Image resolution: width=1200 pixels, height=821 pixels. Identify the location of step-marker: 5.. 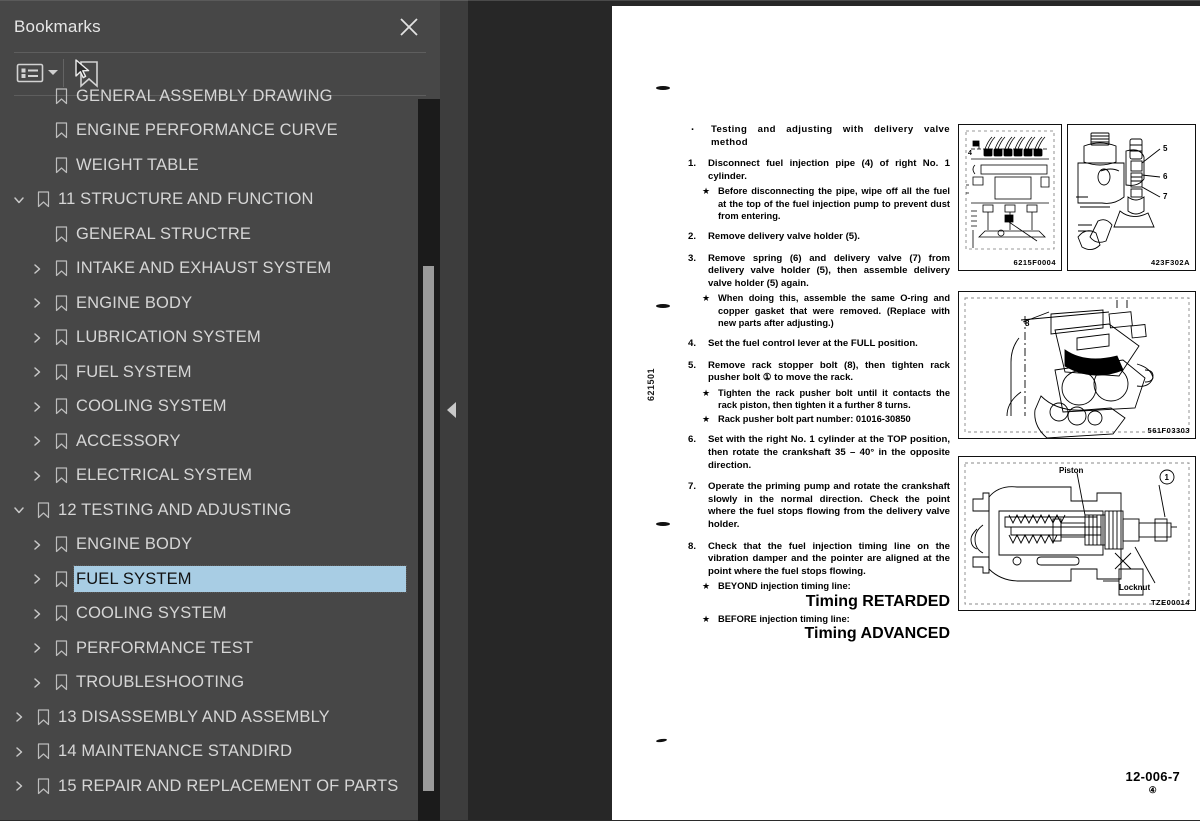
(692, 365).